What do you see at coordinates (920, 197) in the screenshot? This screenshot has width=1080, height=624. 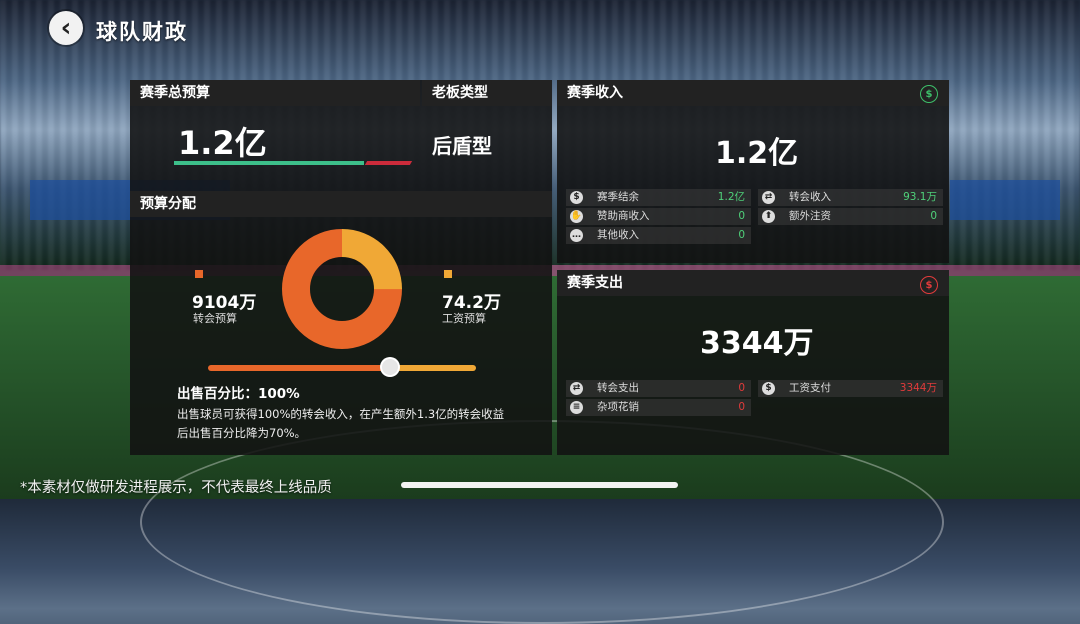 I see `income-row-value: 93.1万` at bounding box center [920, 197].